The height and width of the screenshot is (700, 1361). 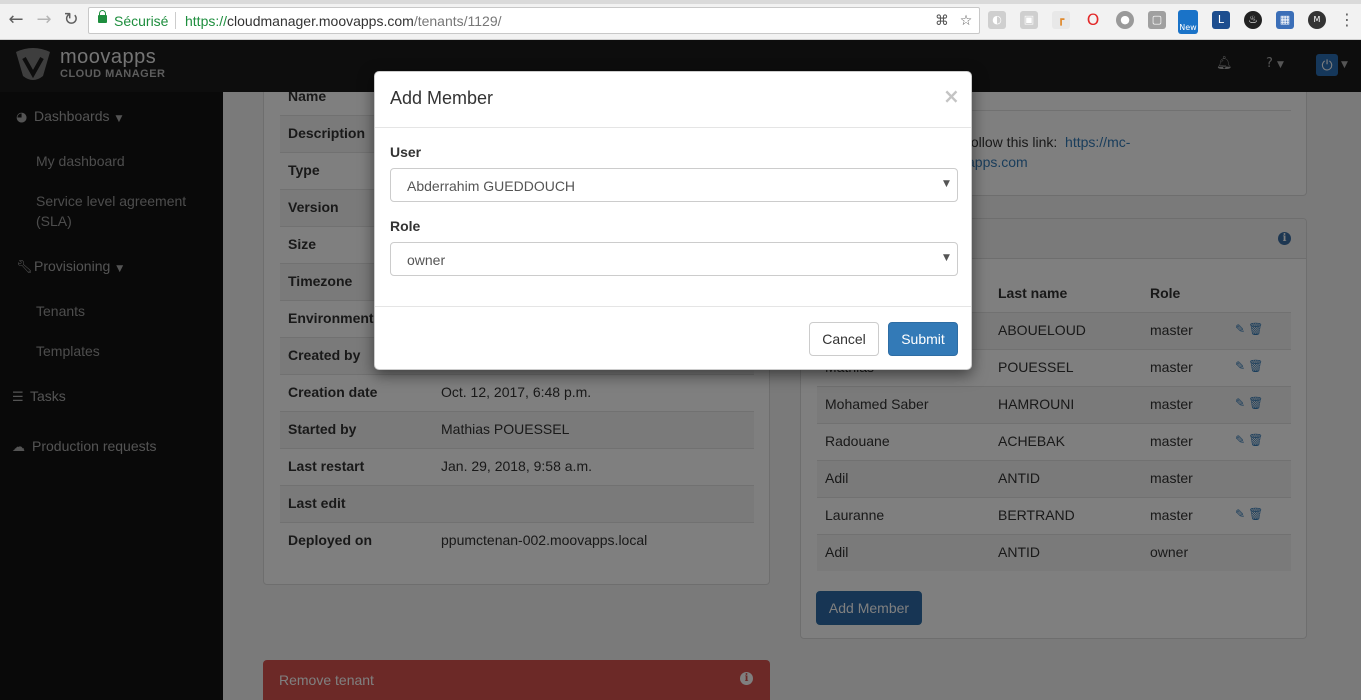 I want to click on tab-strip, so click(x=680, y=2).